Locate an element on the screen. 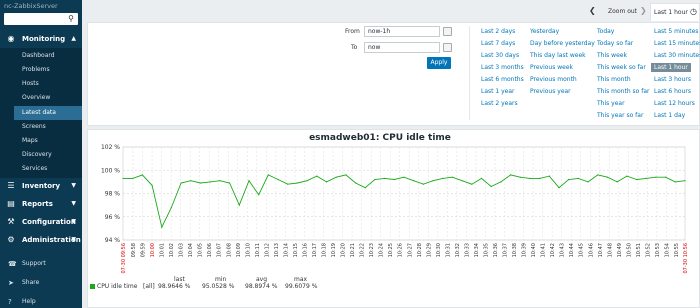 The image size is (700, 308). x-tick-label: 10:16 is located at coordinates (305, 250).